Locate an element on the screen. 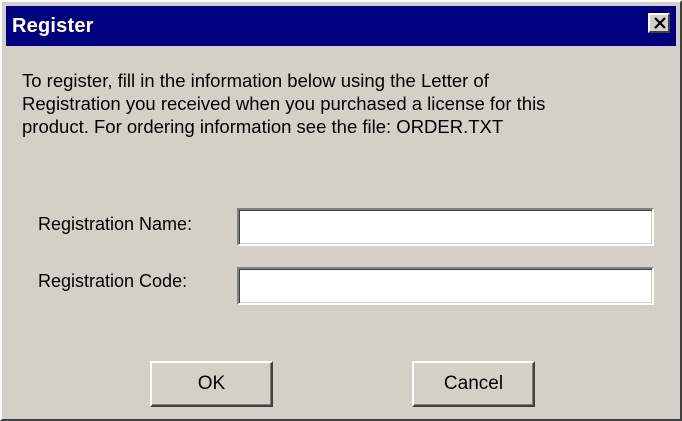 Image resolution: width=682 pixels, height=421 pixels. close-button is located at coordinates (659, 23).